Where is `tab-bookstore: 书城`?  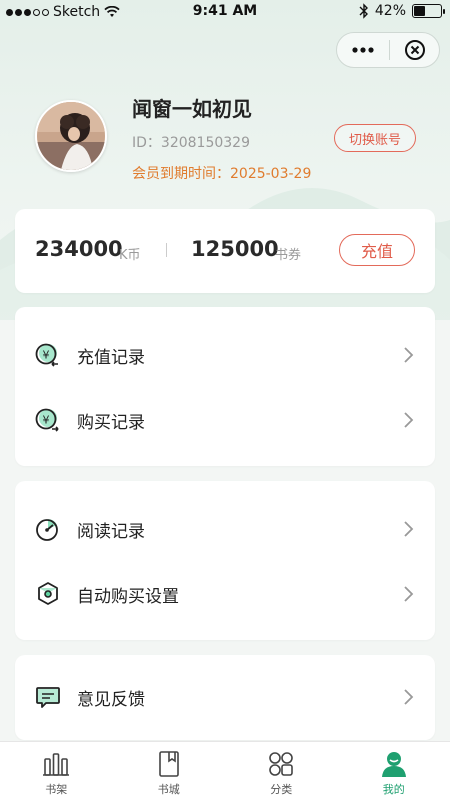 tab-bookstore: 书城 is located at coordinates (169, 771).